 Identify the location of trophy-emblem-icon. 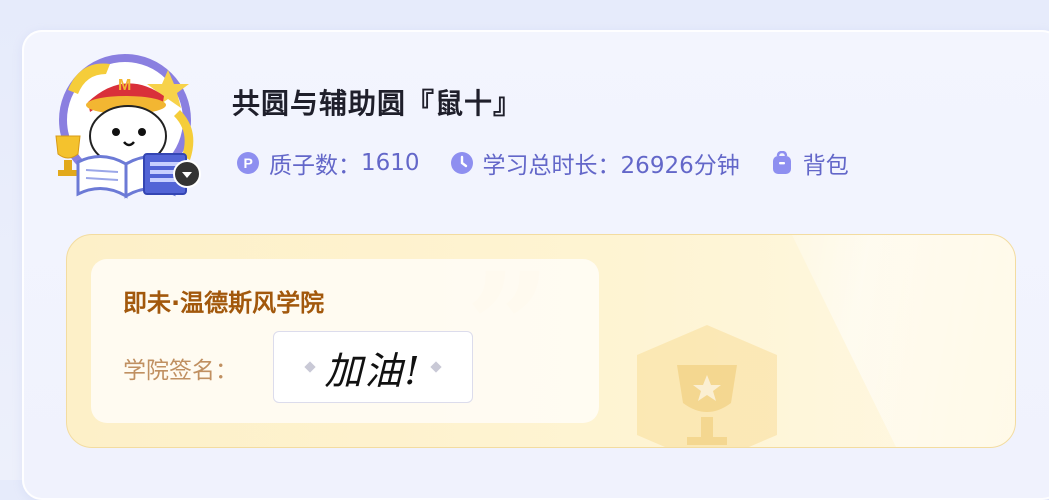
(707, 386).